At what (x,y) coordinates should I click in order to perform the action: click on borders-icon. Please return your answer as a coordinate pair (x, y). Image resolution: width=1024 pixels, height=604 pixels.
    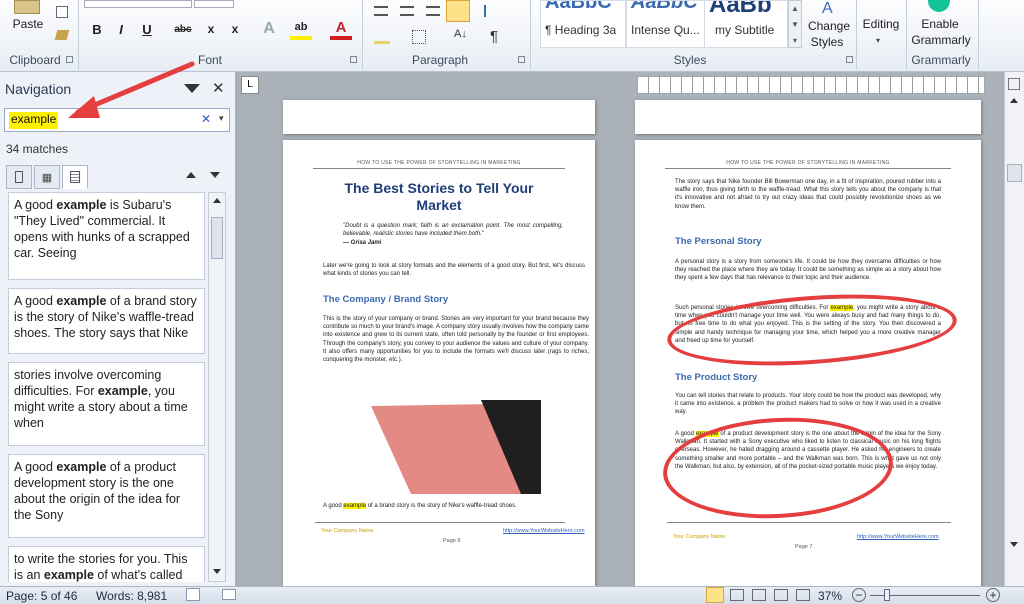
    Looking at the image, I should click on (419, 37).